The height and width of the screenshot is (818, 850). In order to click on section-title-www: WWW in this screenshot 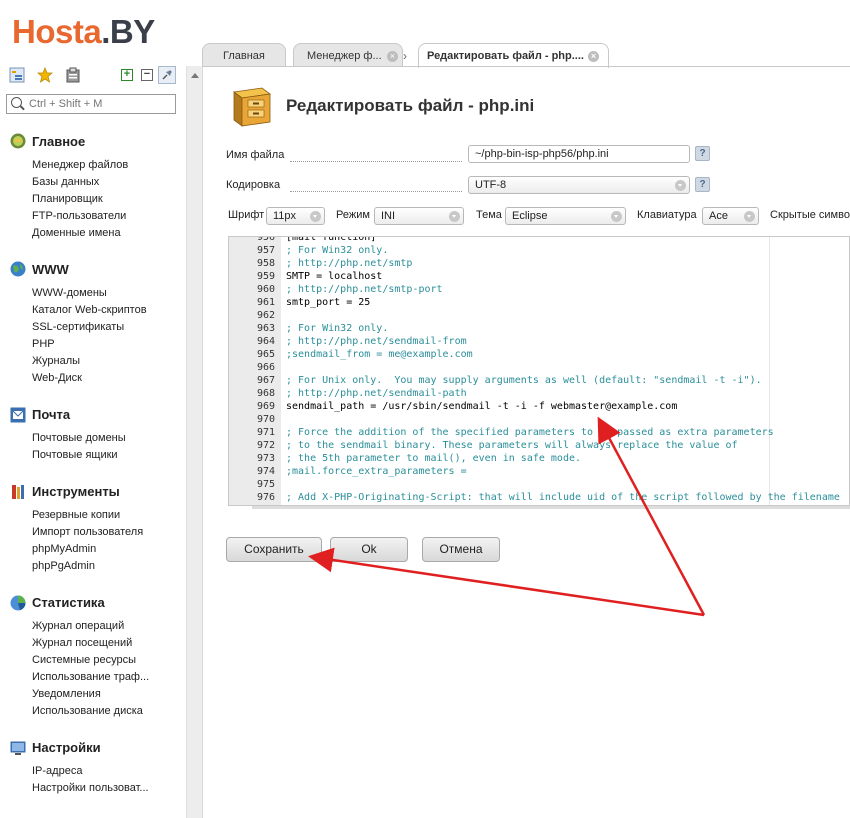, I will do `click(50, 269)`.